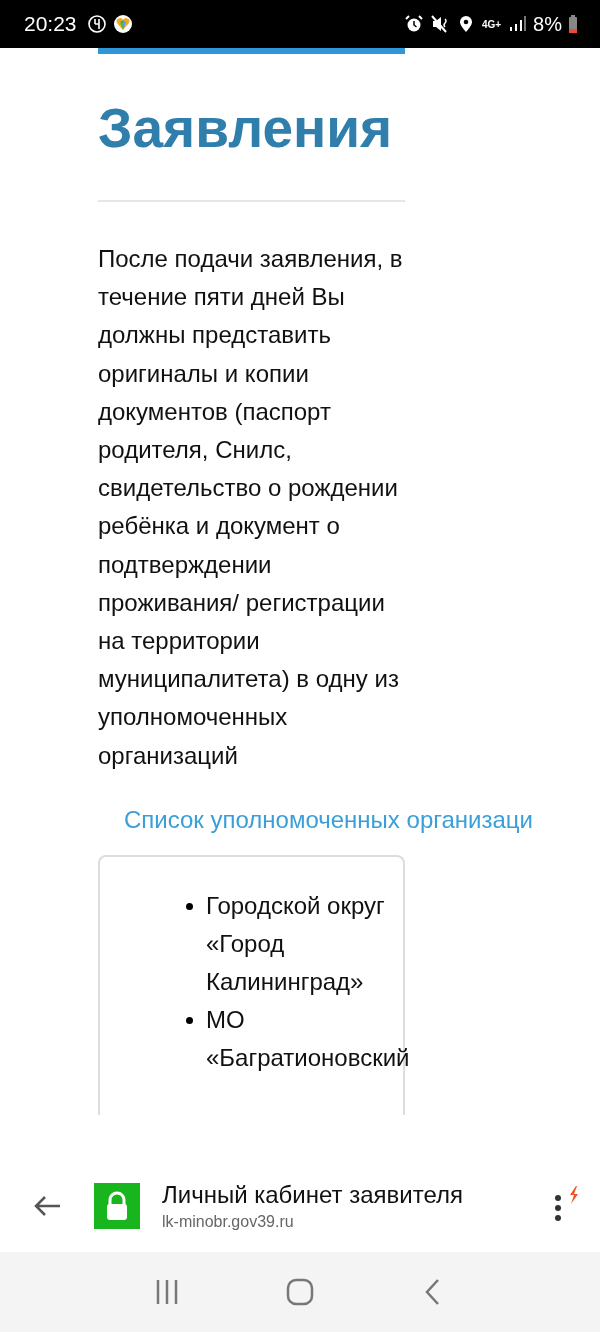  Describe the element at coordinates (122, 24) in the screenshot. I see `heart-app-icon` at that location.